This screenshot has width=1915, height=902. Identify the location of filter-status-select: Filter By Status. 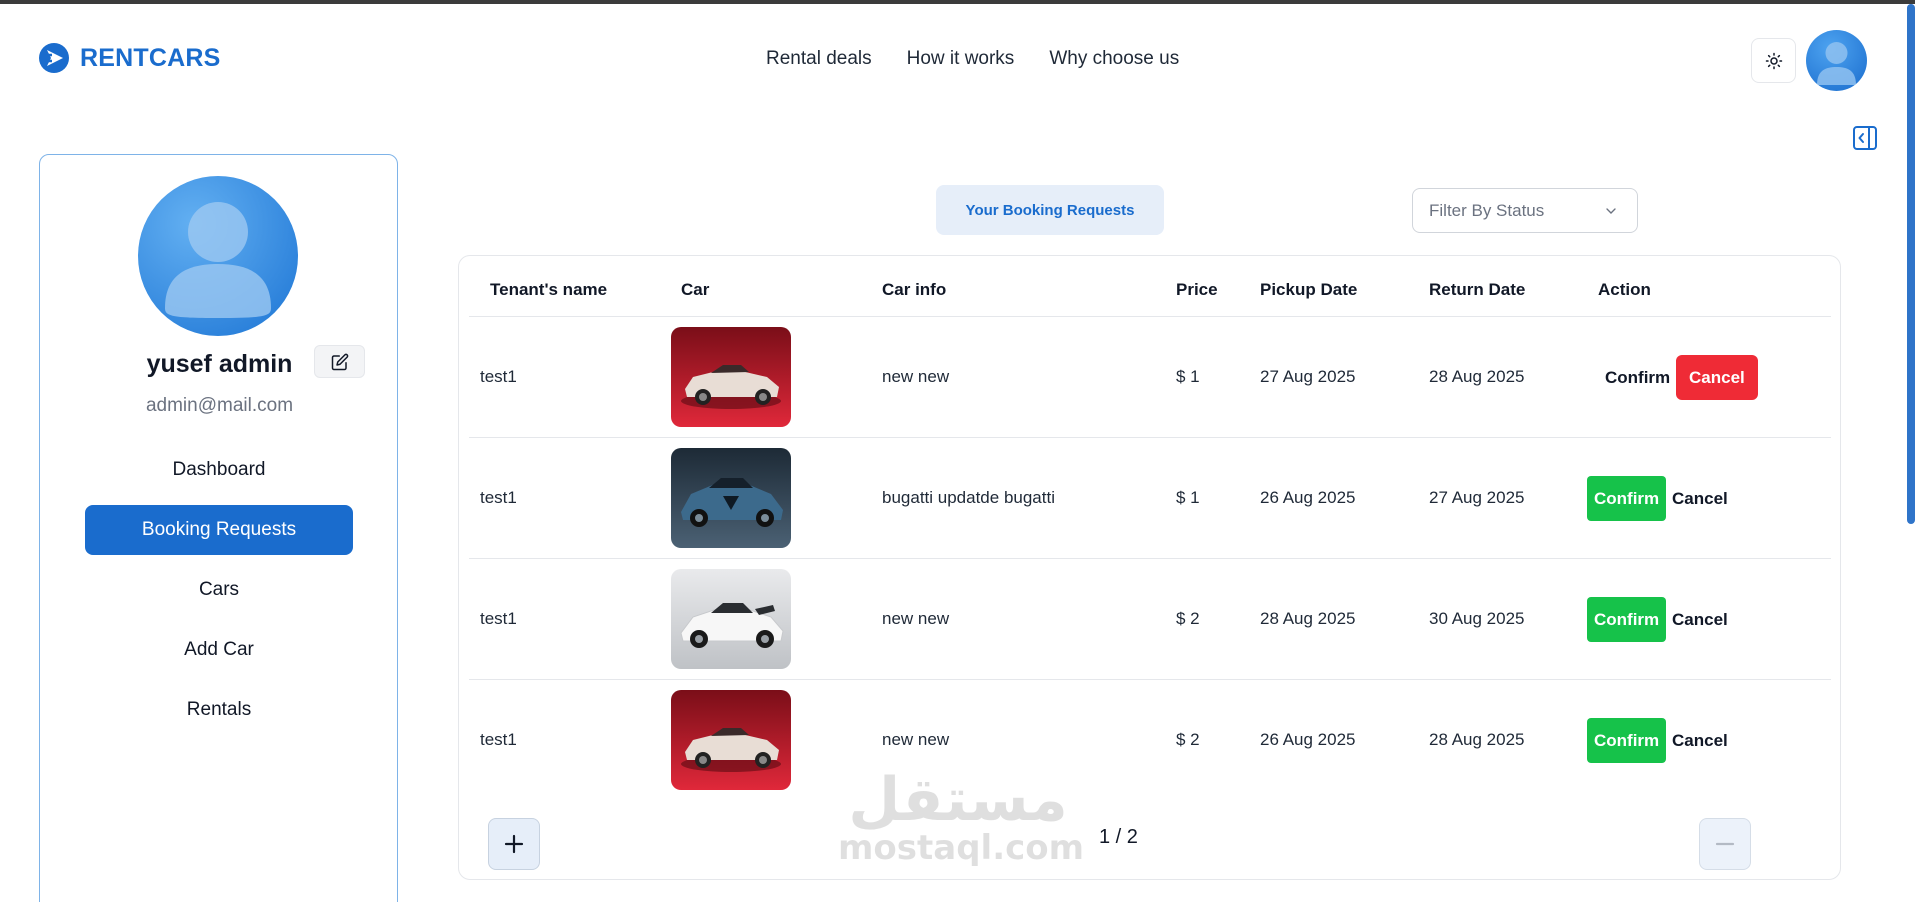
(1525, 210).